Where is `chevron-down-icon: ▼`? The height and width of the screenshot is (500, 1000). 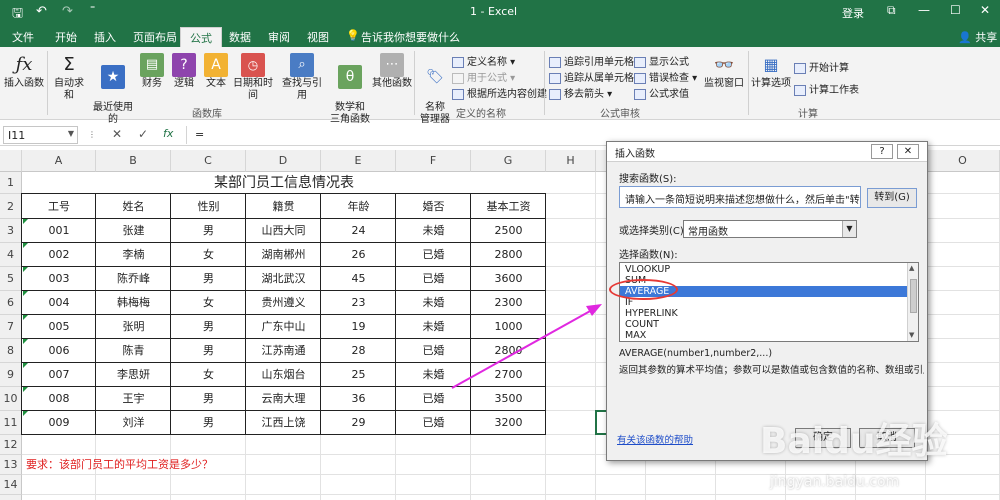
chevron-down-icon: ▼ is located at coordinates (849, 229).